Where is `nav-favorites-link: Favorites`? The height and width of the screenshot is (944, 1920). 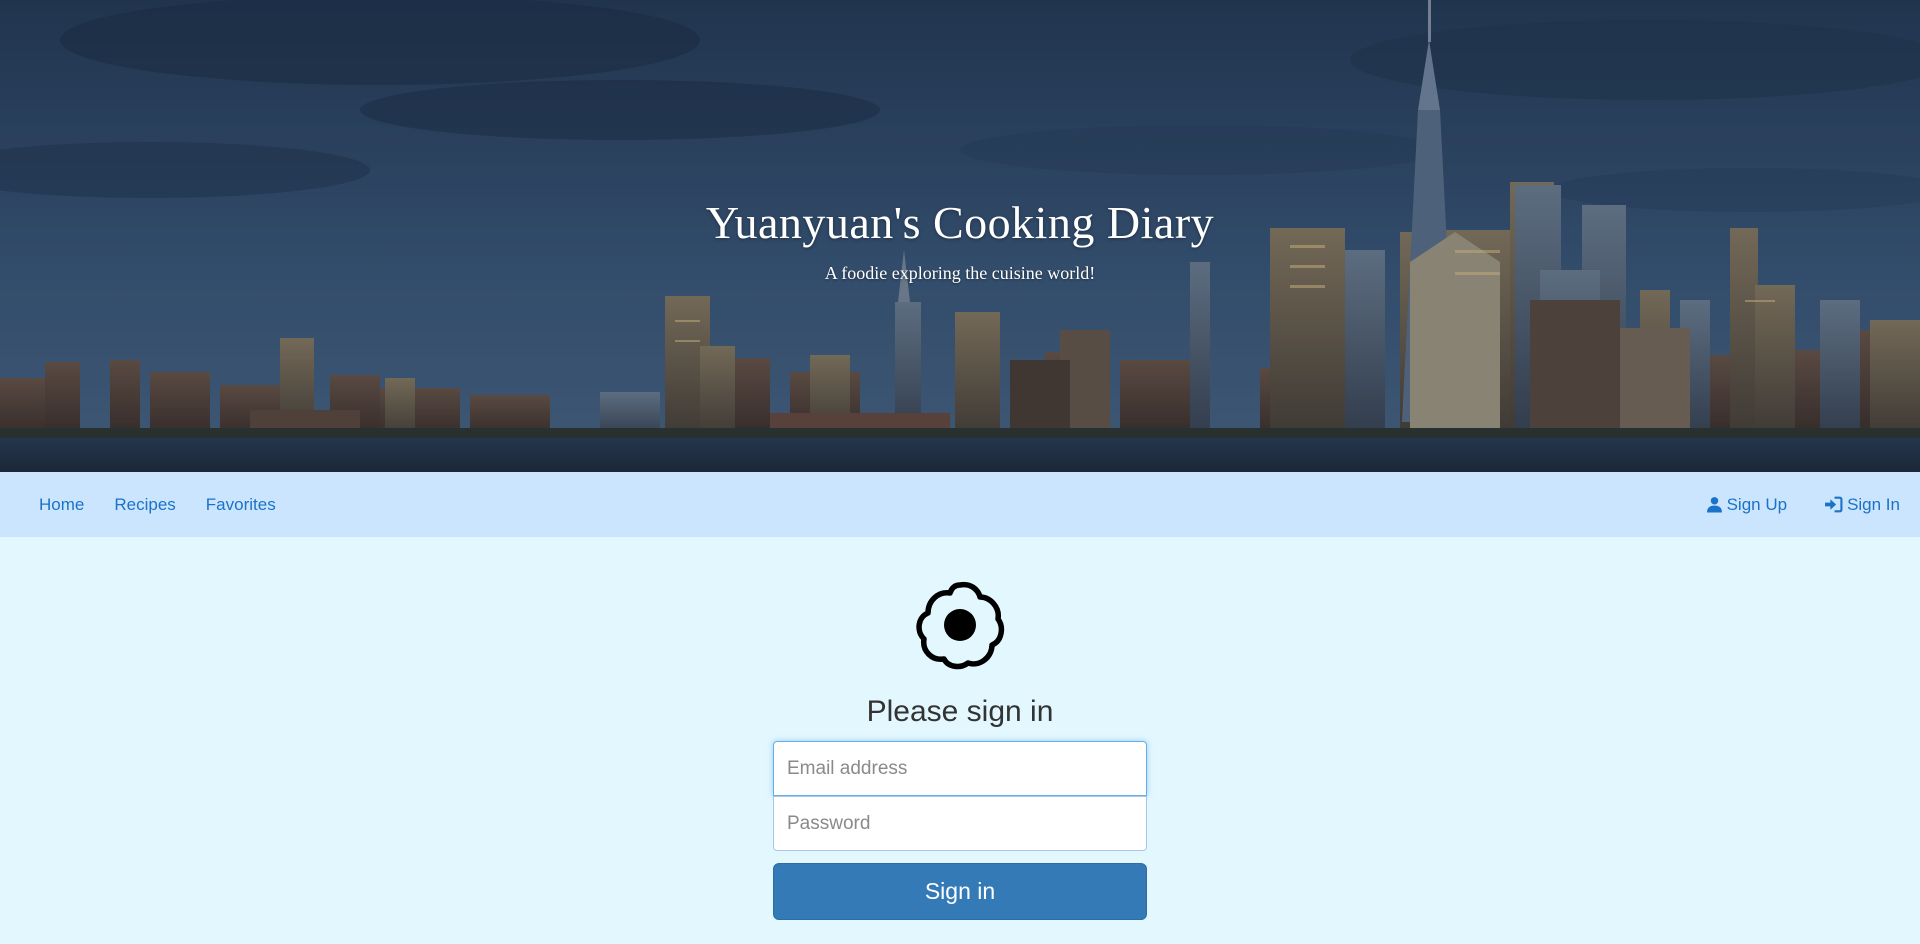
nav-favorites-link: Favorites is located at coordinates (241, 505).